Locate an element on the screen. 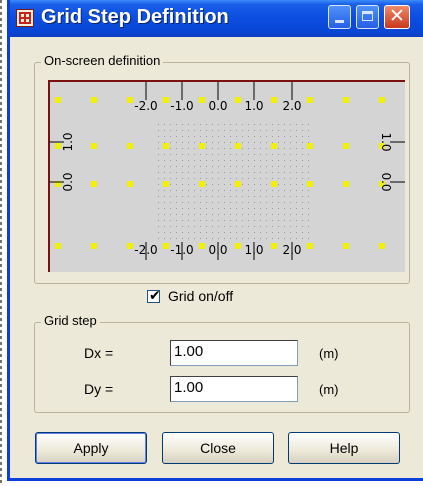 Image resolution: width=423 pixels, height=486 pixels. bottom-scale-label: -2.0 is located at coordinates (145, 250).